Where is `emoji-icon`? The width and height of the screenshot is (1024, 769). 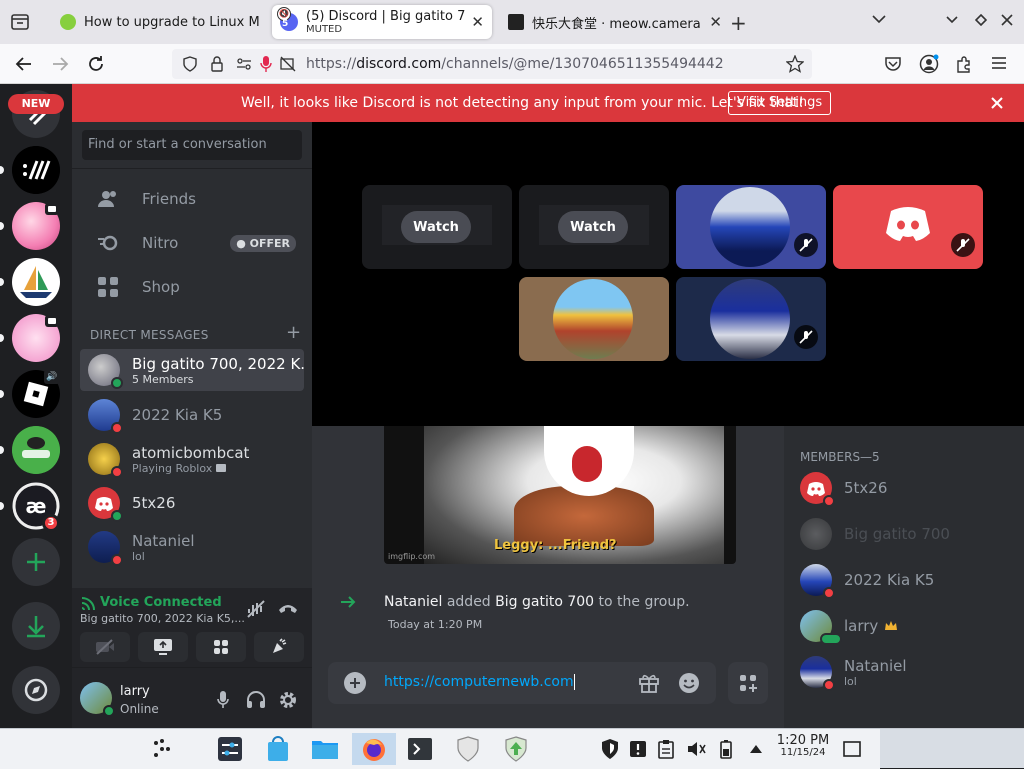 emoji-icon is located at coordinates (689, 683).